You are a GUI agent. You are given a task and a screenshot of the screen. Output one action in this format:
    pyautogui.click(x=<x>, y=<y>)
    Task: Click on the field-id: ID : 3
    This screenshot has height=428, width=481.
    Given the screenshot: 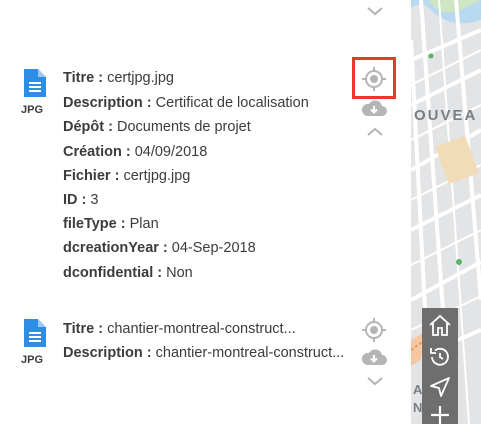 What is the action you would take?
    pyautogui.click(x=81, y=200)
    